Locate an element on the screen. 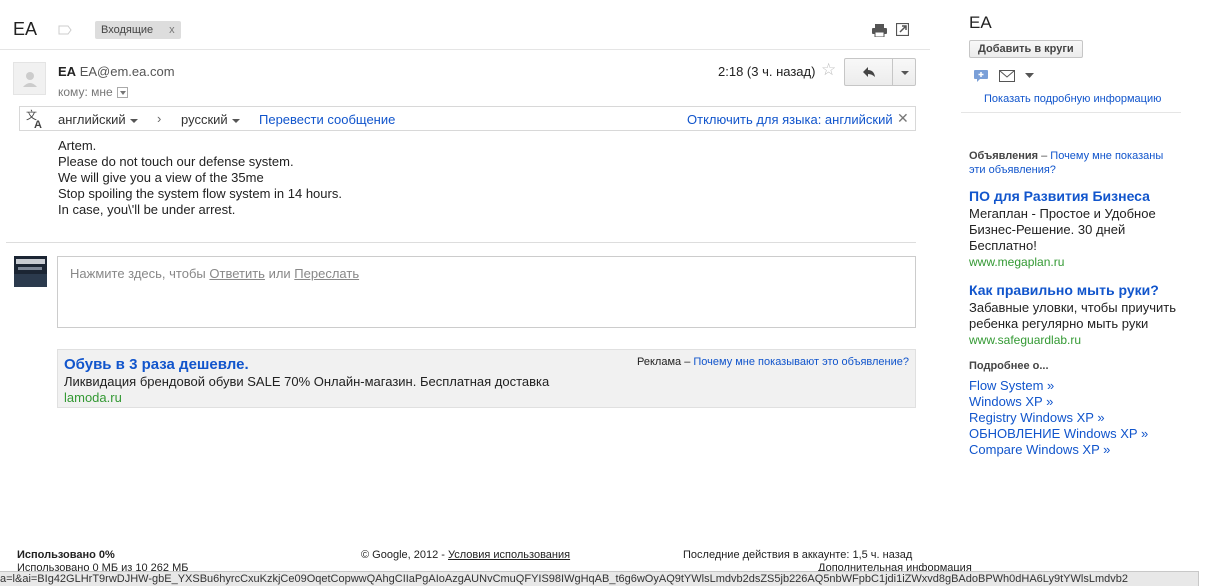 Image resolution: width=1206 pixels, height=586 pixels. recipient-details-dropdown is located at coordinates (122, 92).